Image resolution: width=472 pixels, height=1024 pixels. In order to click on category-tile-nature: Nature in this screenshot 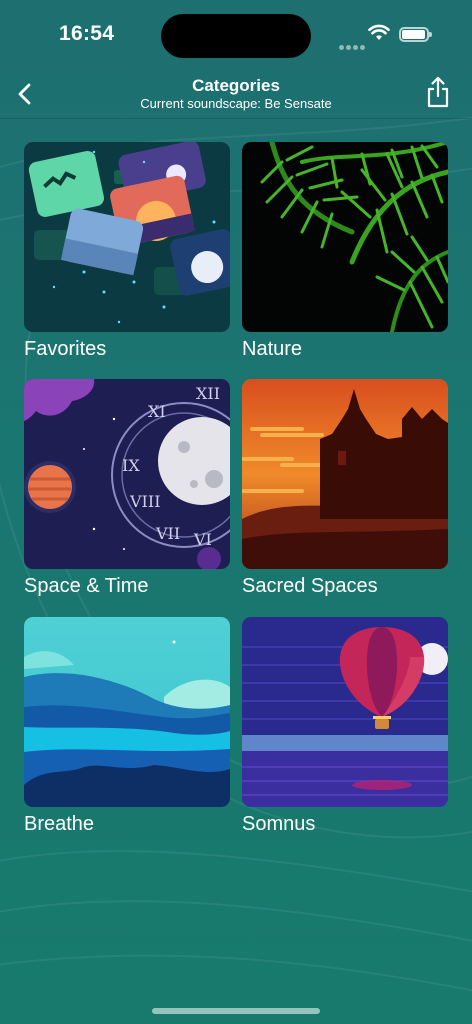, I will do `click(345, 251)`.